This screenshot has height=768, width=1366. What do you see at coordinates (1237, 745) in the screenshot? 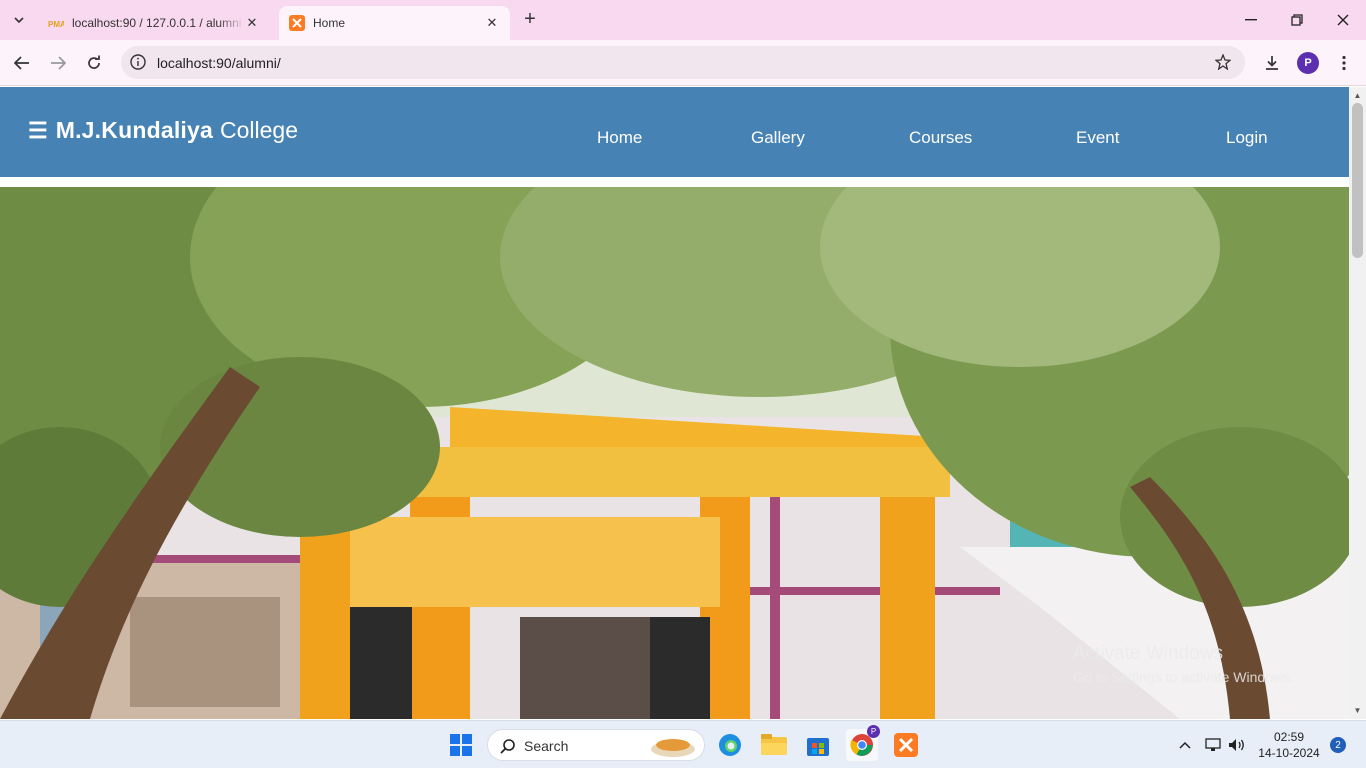
I see `volume-icon` at bounding box center [1237, 745].